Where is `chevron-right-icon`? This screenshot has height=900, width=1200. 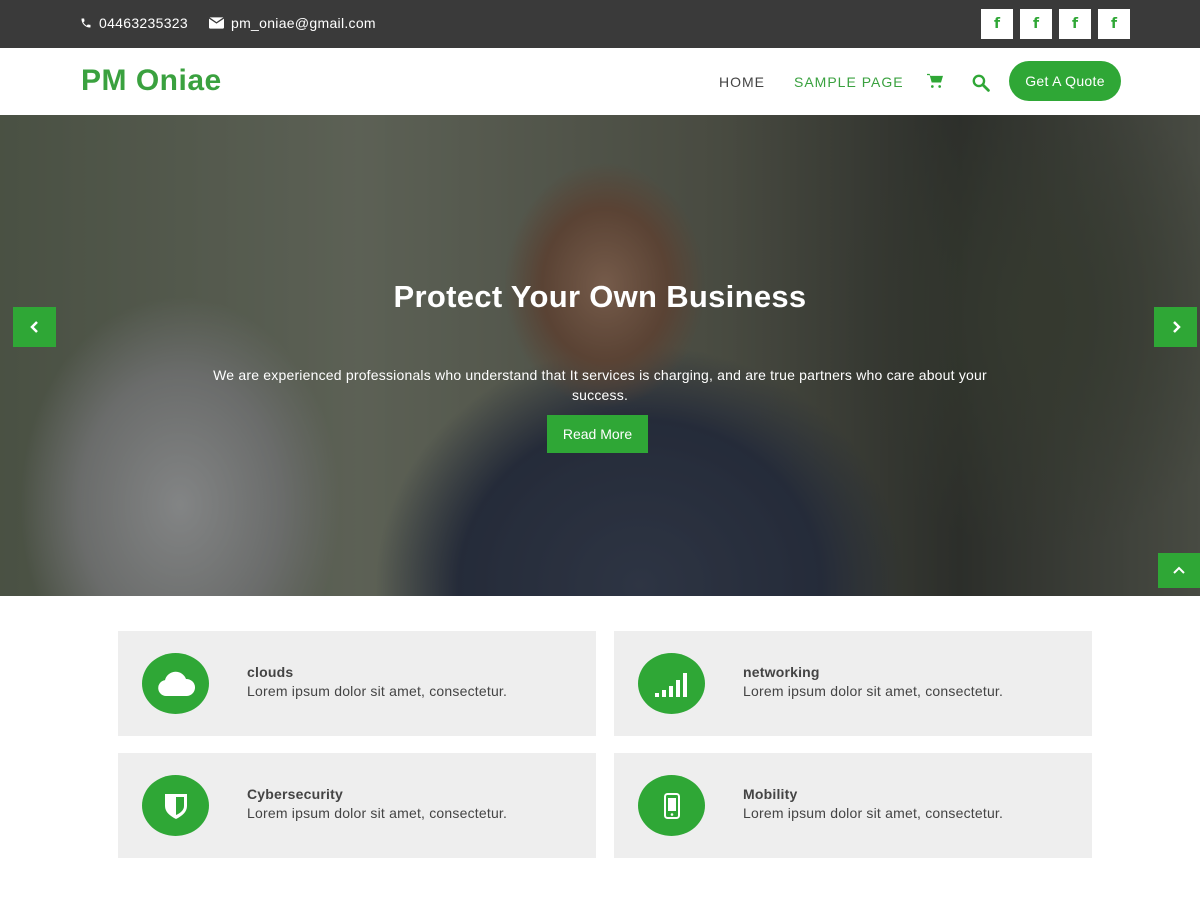 chevron-right-icon is located at coordinates (1176, 327).